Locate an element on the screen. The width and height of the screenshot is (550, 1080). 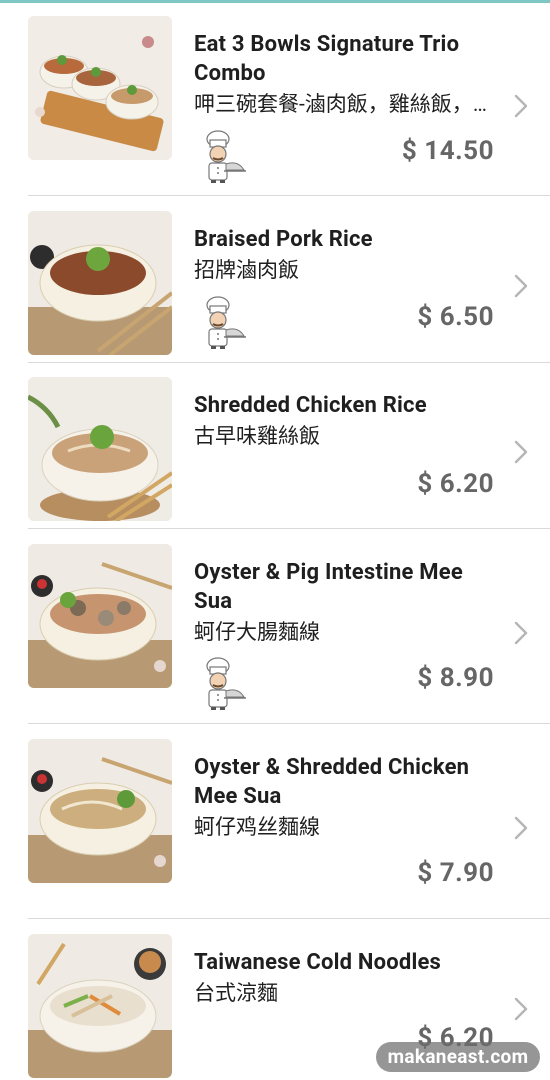
dish-name-en: Eat 3 Bowls Signature Trio Combo is located at coordinates (327, 59).